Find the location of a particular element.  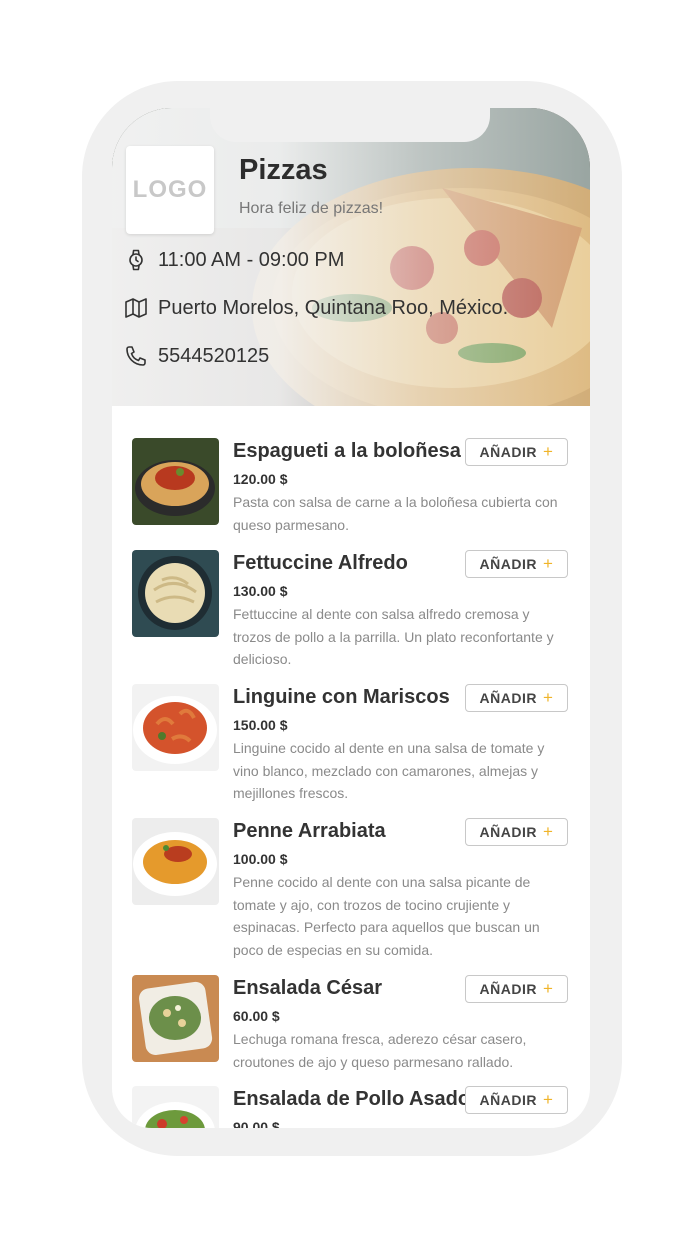

phone-notch is located at coordinates (350, 121).